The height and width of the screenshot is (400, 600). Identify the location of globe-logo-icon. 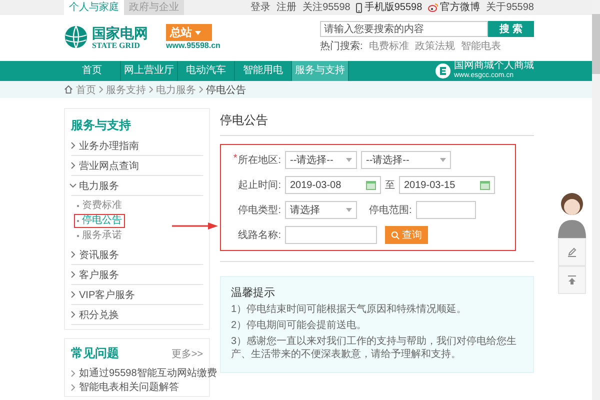
(76, 37).